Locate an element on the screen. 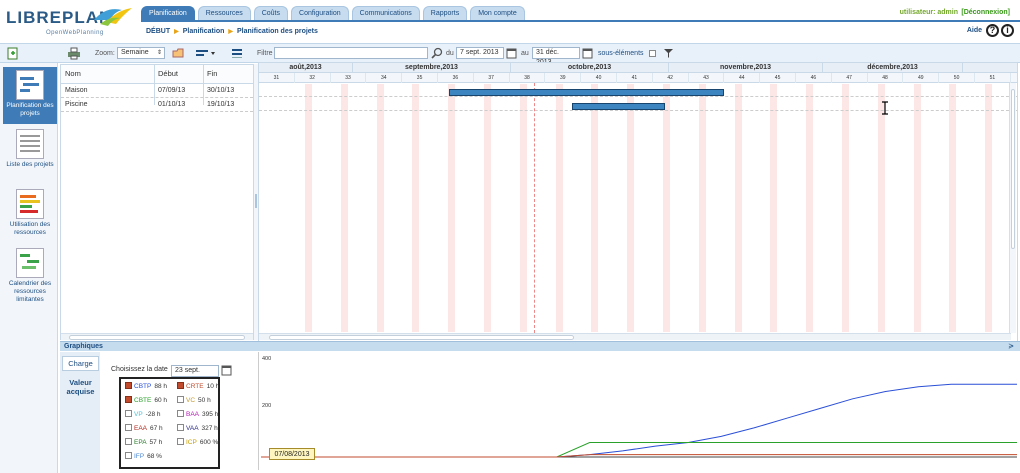  table-row: Piscine 01/10/13 19/10/13 is located at coordinates (157, 105).